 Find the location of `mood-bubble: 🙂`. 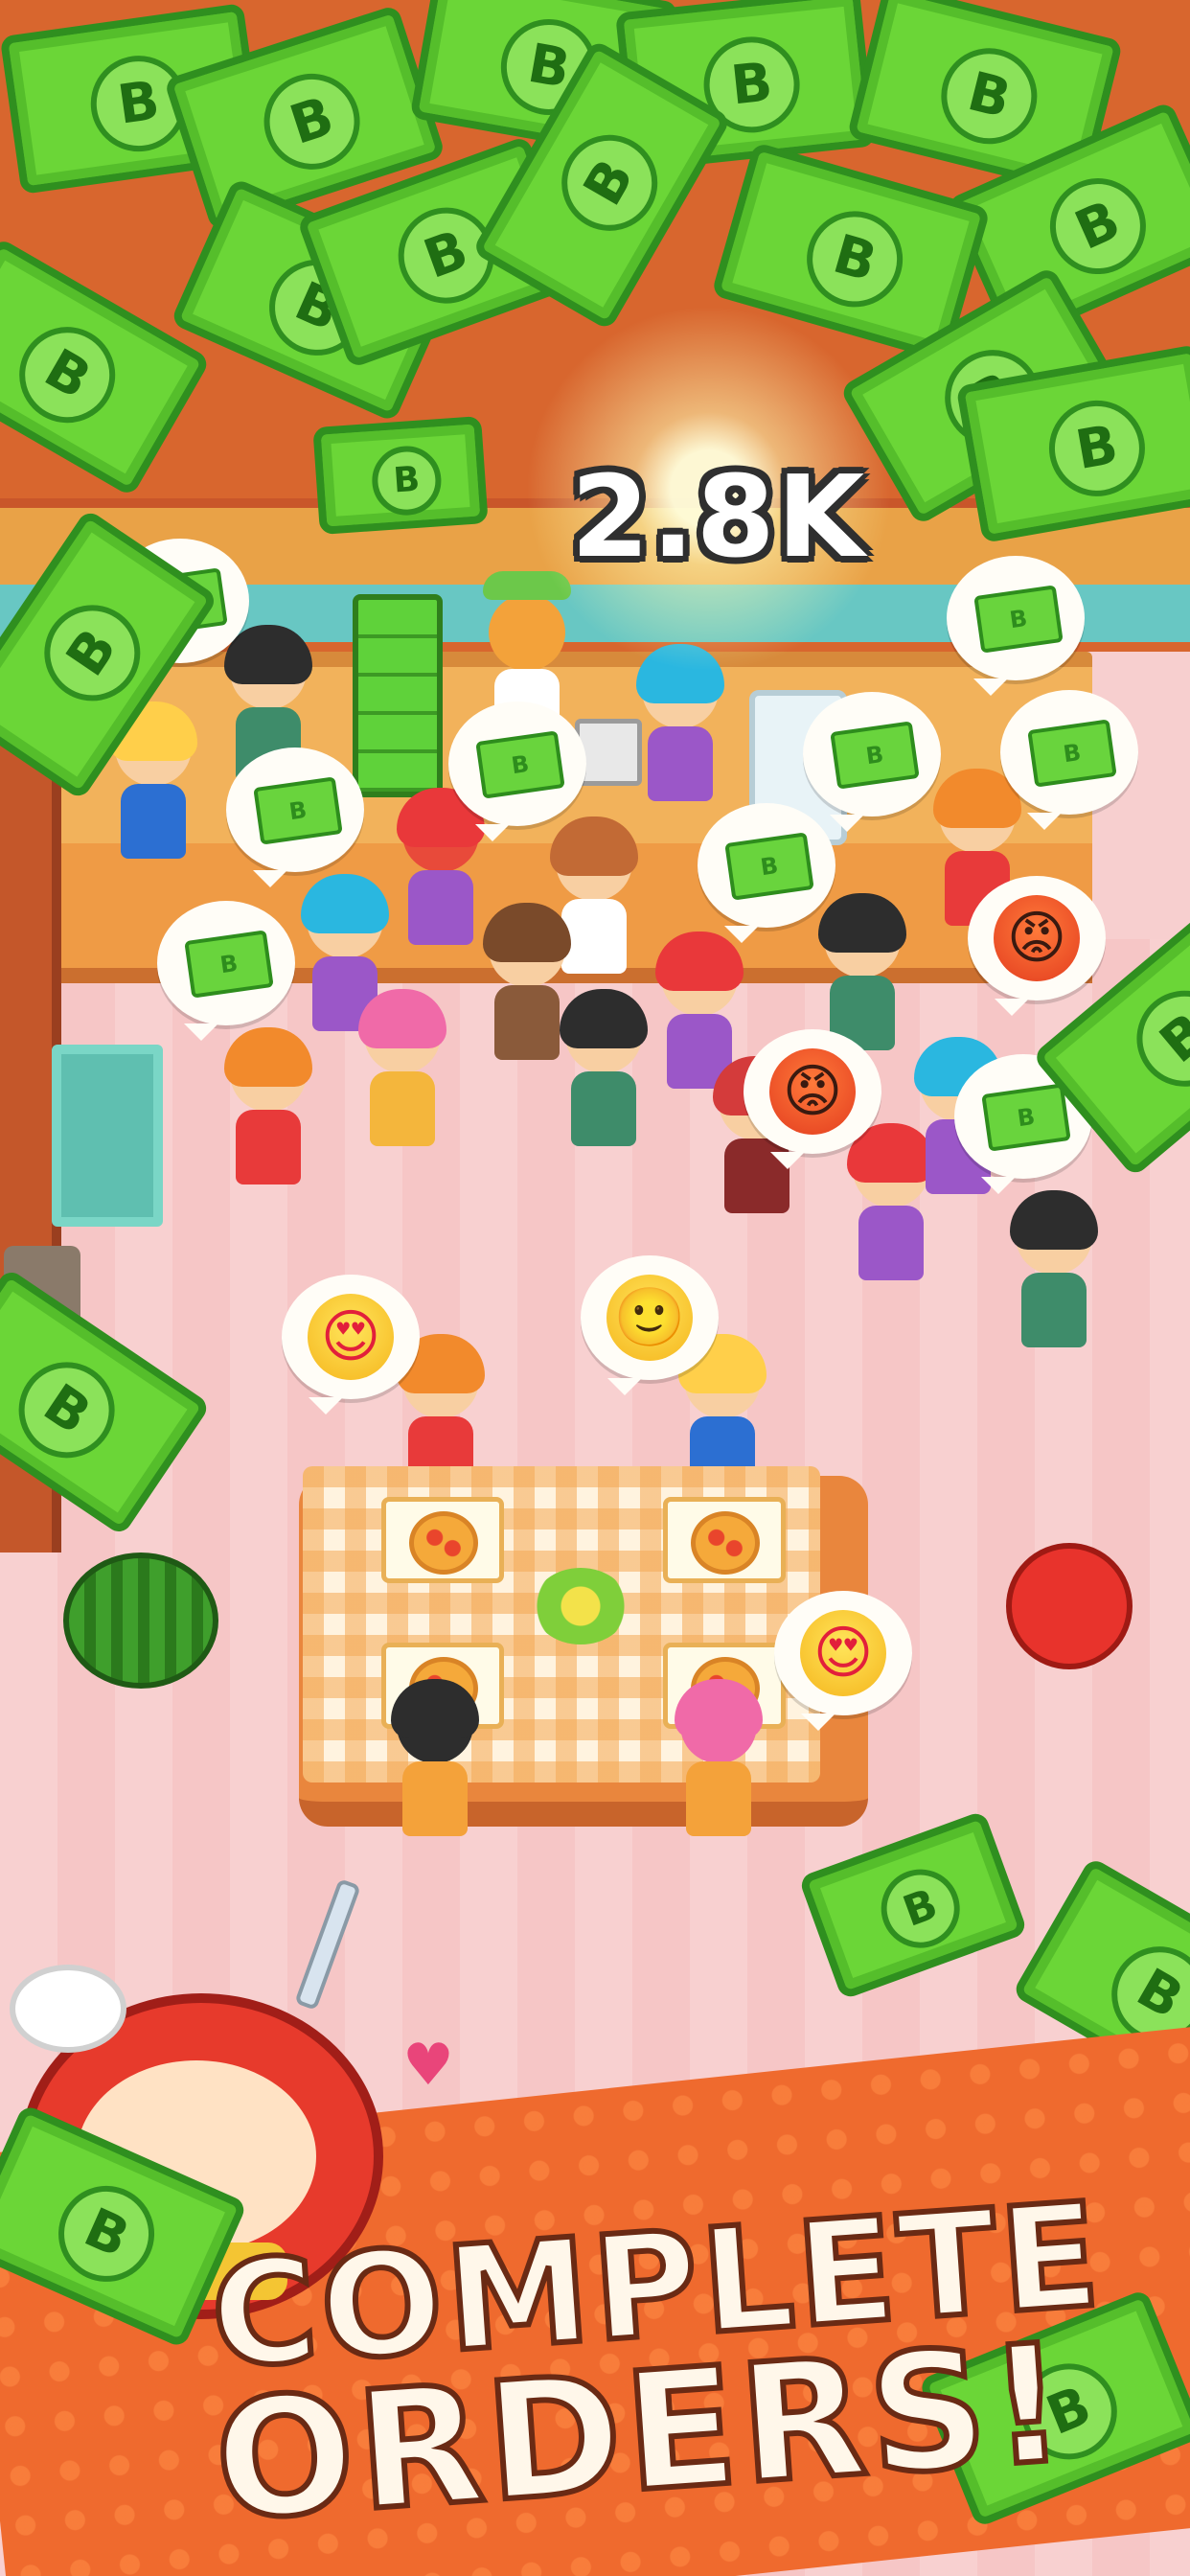

mood-bubble: 🙂 is located at coordinates (650, 1325).